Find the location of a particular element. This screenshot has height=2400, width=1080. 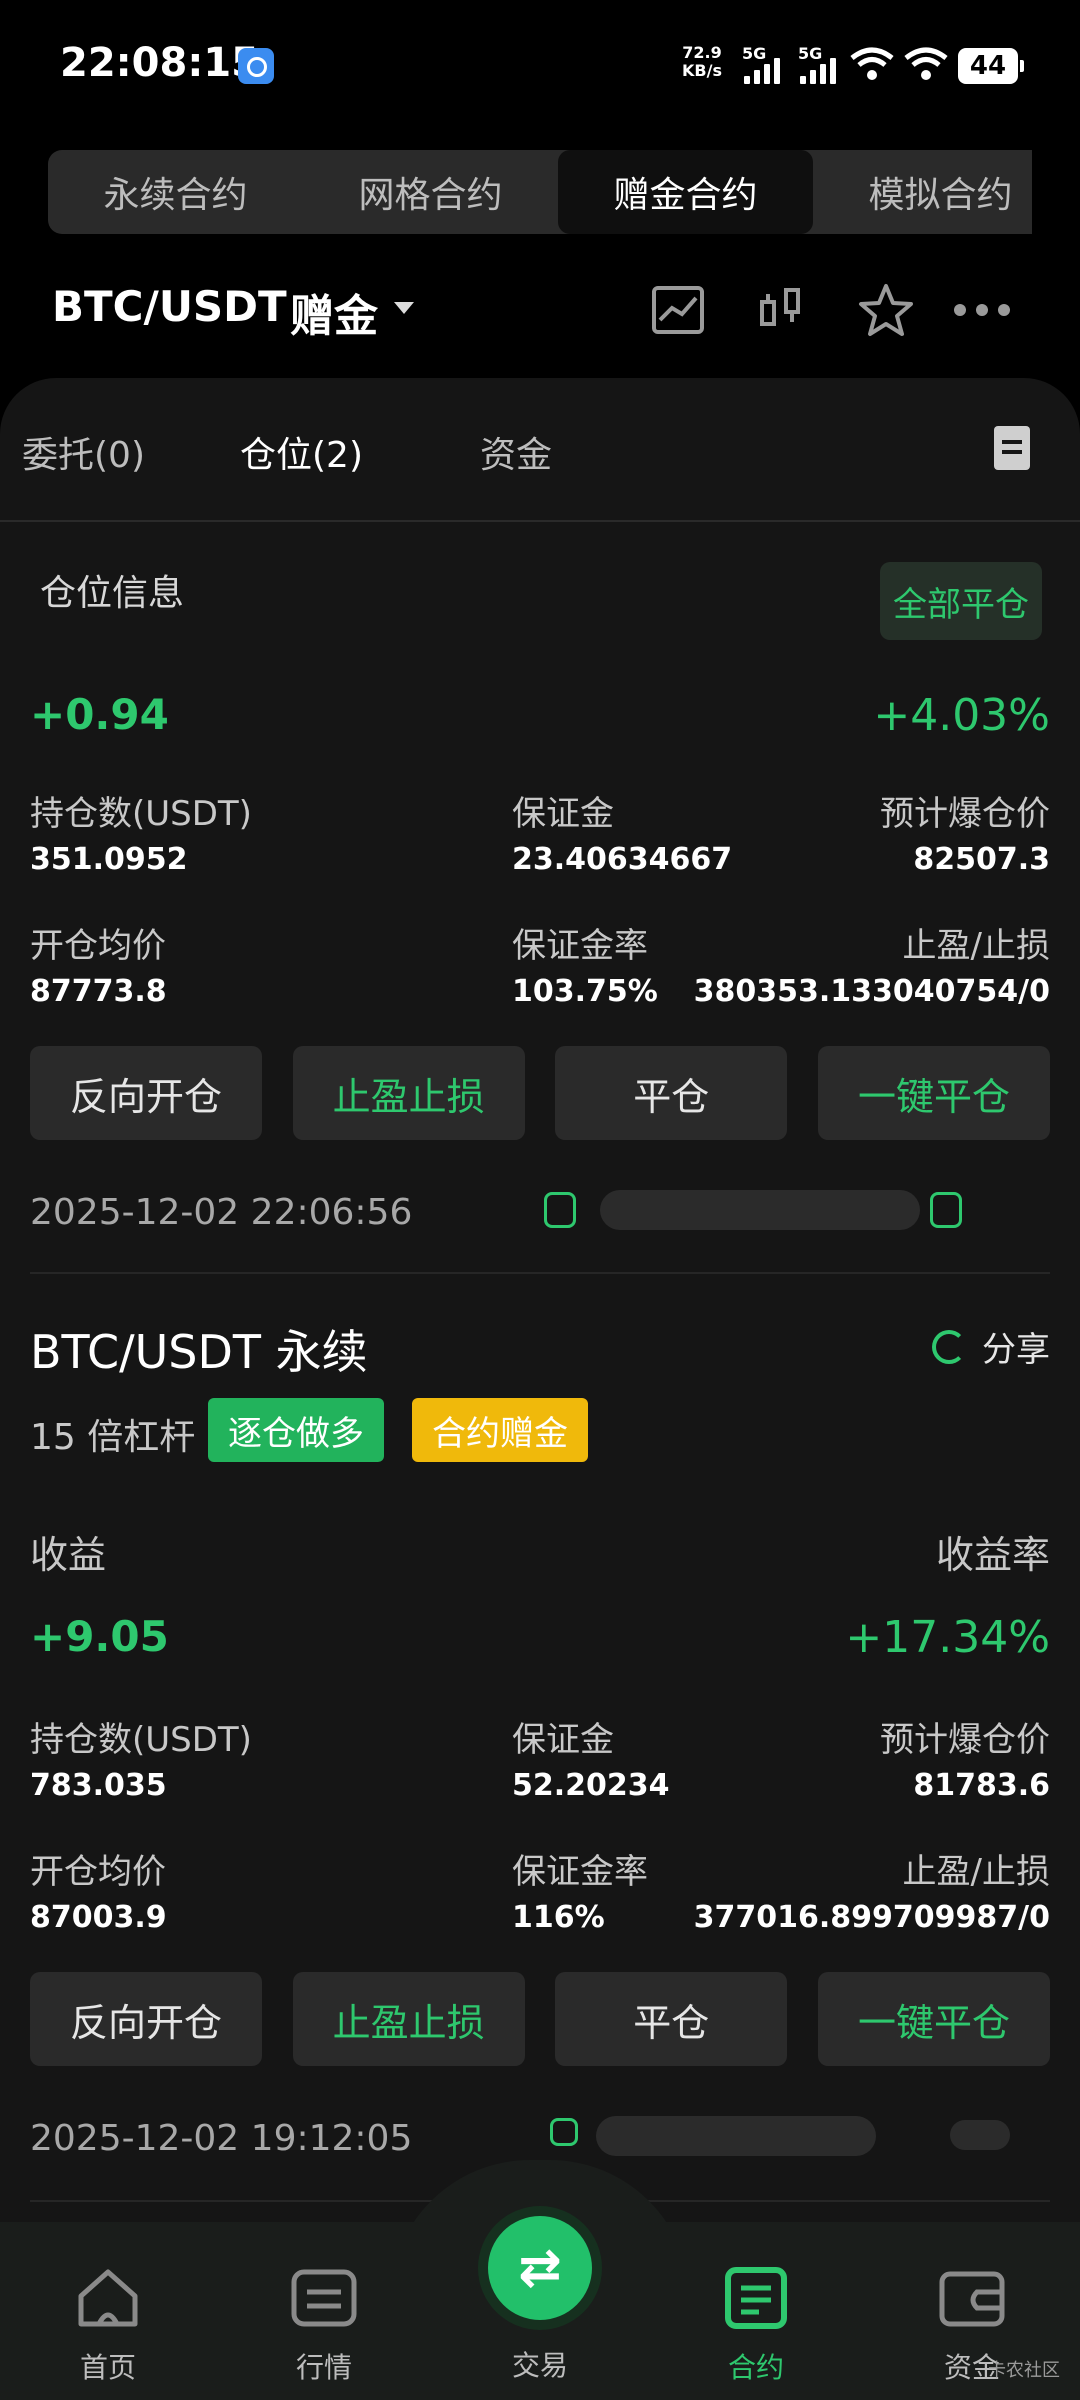

battery-icon: 44 is located at coordinates (991, 66).